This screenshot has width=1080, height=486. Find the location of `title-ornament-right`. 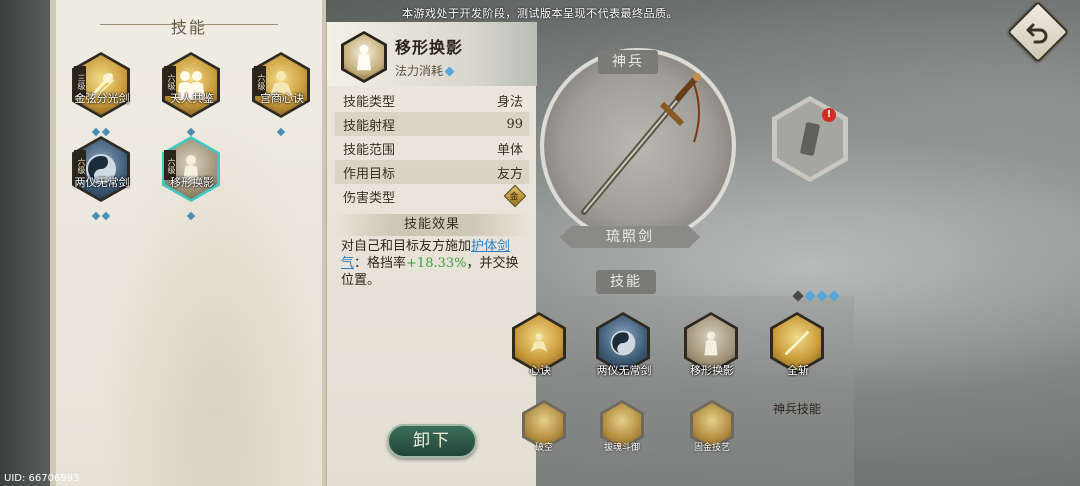

title-ornament-right is located at coordinates (238, 24).